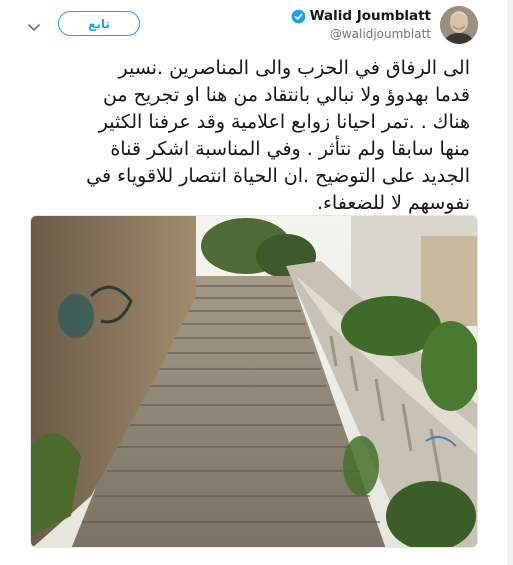 The width and height of the screenshot is (513, 565). I want to click on author-handle: @walidjoumblatt, so click(361, 34).